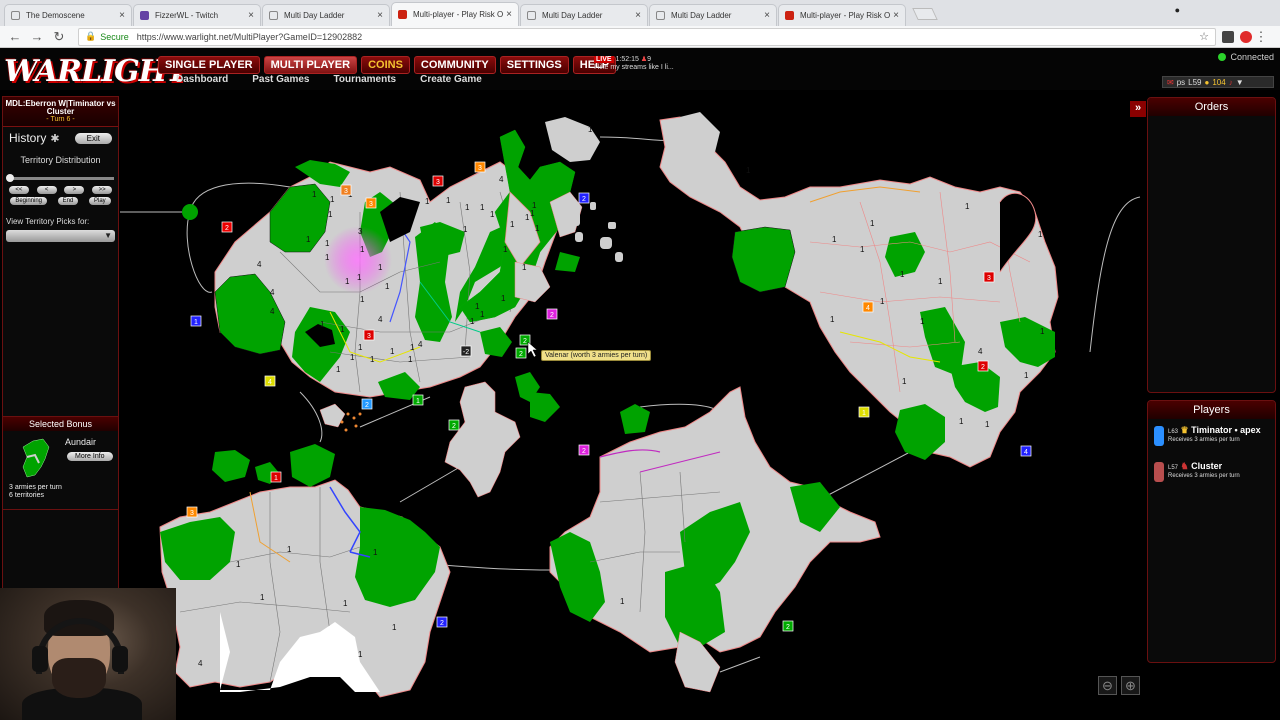 The image size is (1280, 720). What do you see at coordinates (60, 236) in the screenshot?
I see `picks-player-select: ▼` at bounding box center [60, 236].